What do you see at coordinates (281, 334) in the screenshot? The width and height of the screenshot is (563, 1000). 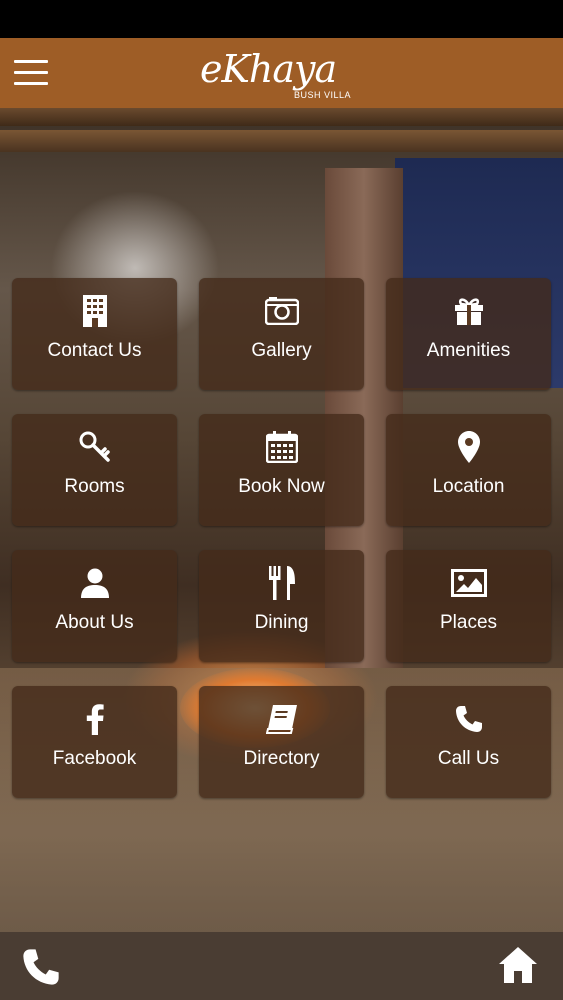 I see `tile-gallery: Gallery` at bounding box center [281, 334].